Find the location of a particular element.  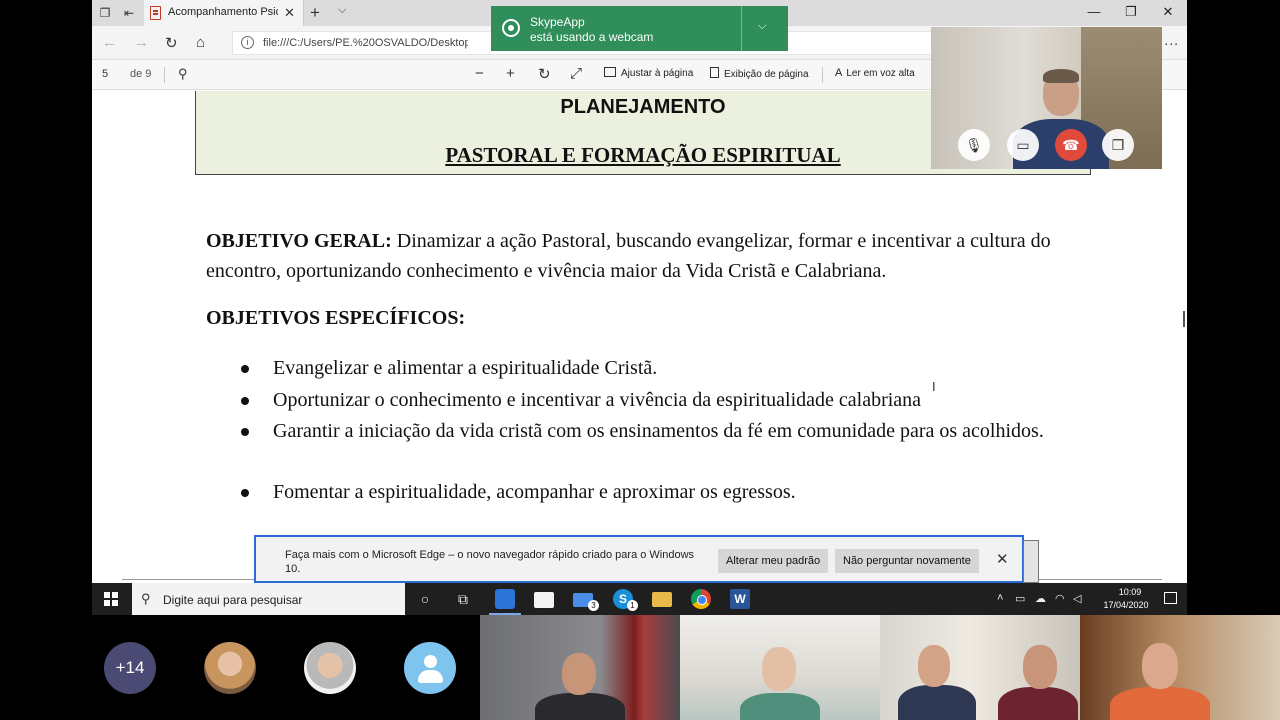

tab-actions-icon: ❐ is located at coordinates (105, 13).